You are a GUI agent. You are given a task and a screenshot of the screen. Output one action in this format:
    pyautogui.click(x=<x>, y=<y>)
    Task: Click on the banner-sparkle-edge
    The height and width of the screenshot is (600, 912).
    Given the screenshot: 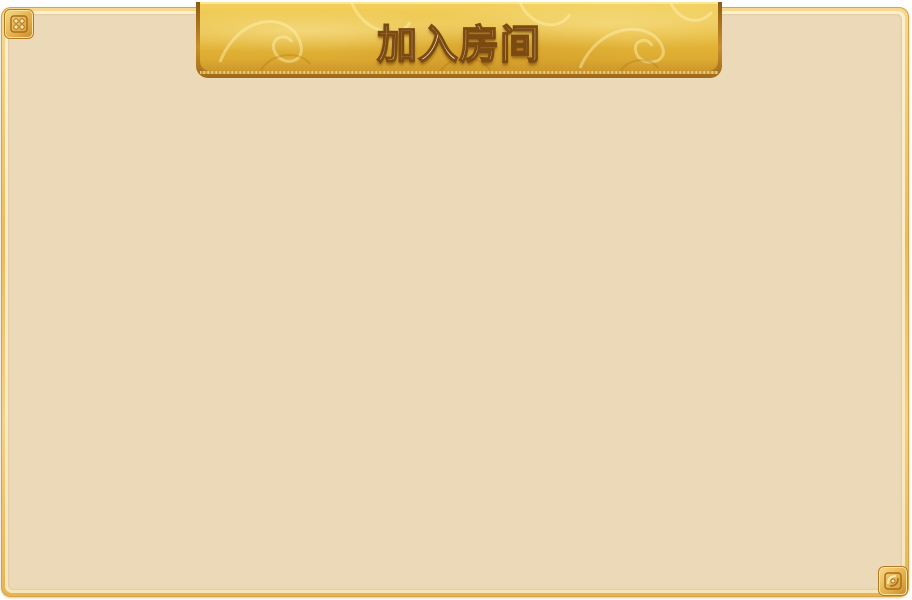 What is the action you would take?
    pyautogui.click(x=459, y=72)
    